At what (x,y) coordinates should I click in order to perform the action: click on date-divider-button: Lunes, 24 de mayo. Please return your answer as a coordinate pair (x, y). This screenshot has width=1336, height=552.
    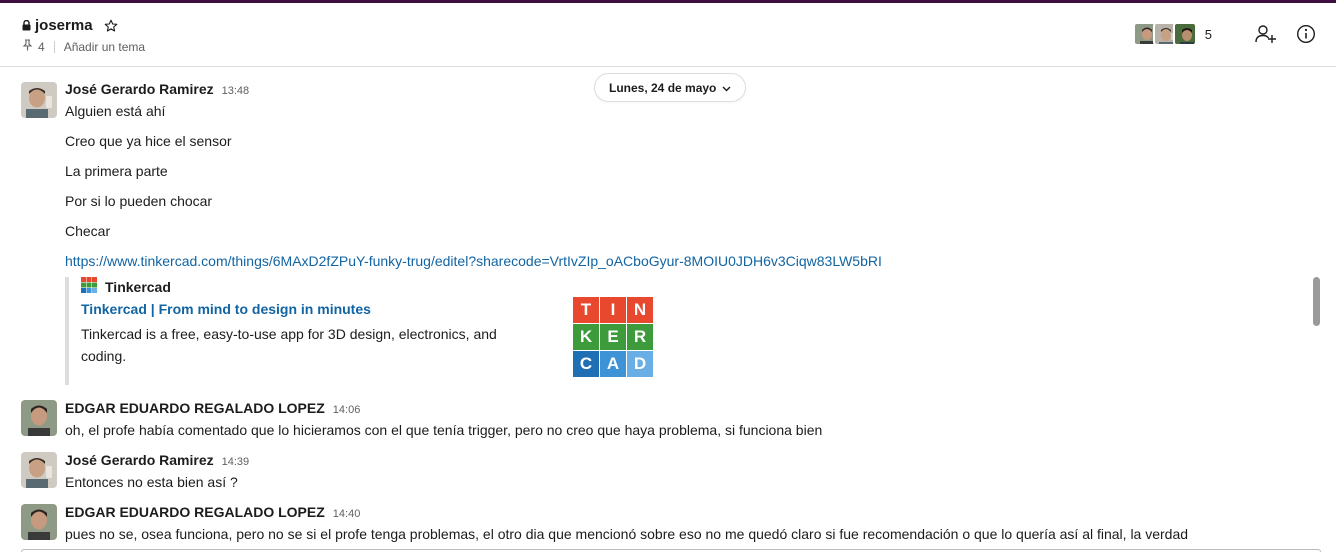
    Looking at the image, I should click on (670, 87).